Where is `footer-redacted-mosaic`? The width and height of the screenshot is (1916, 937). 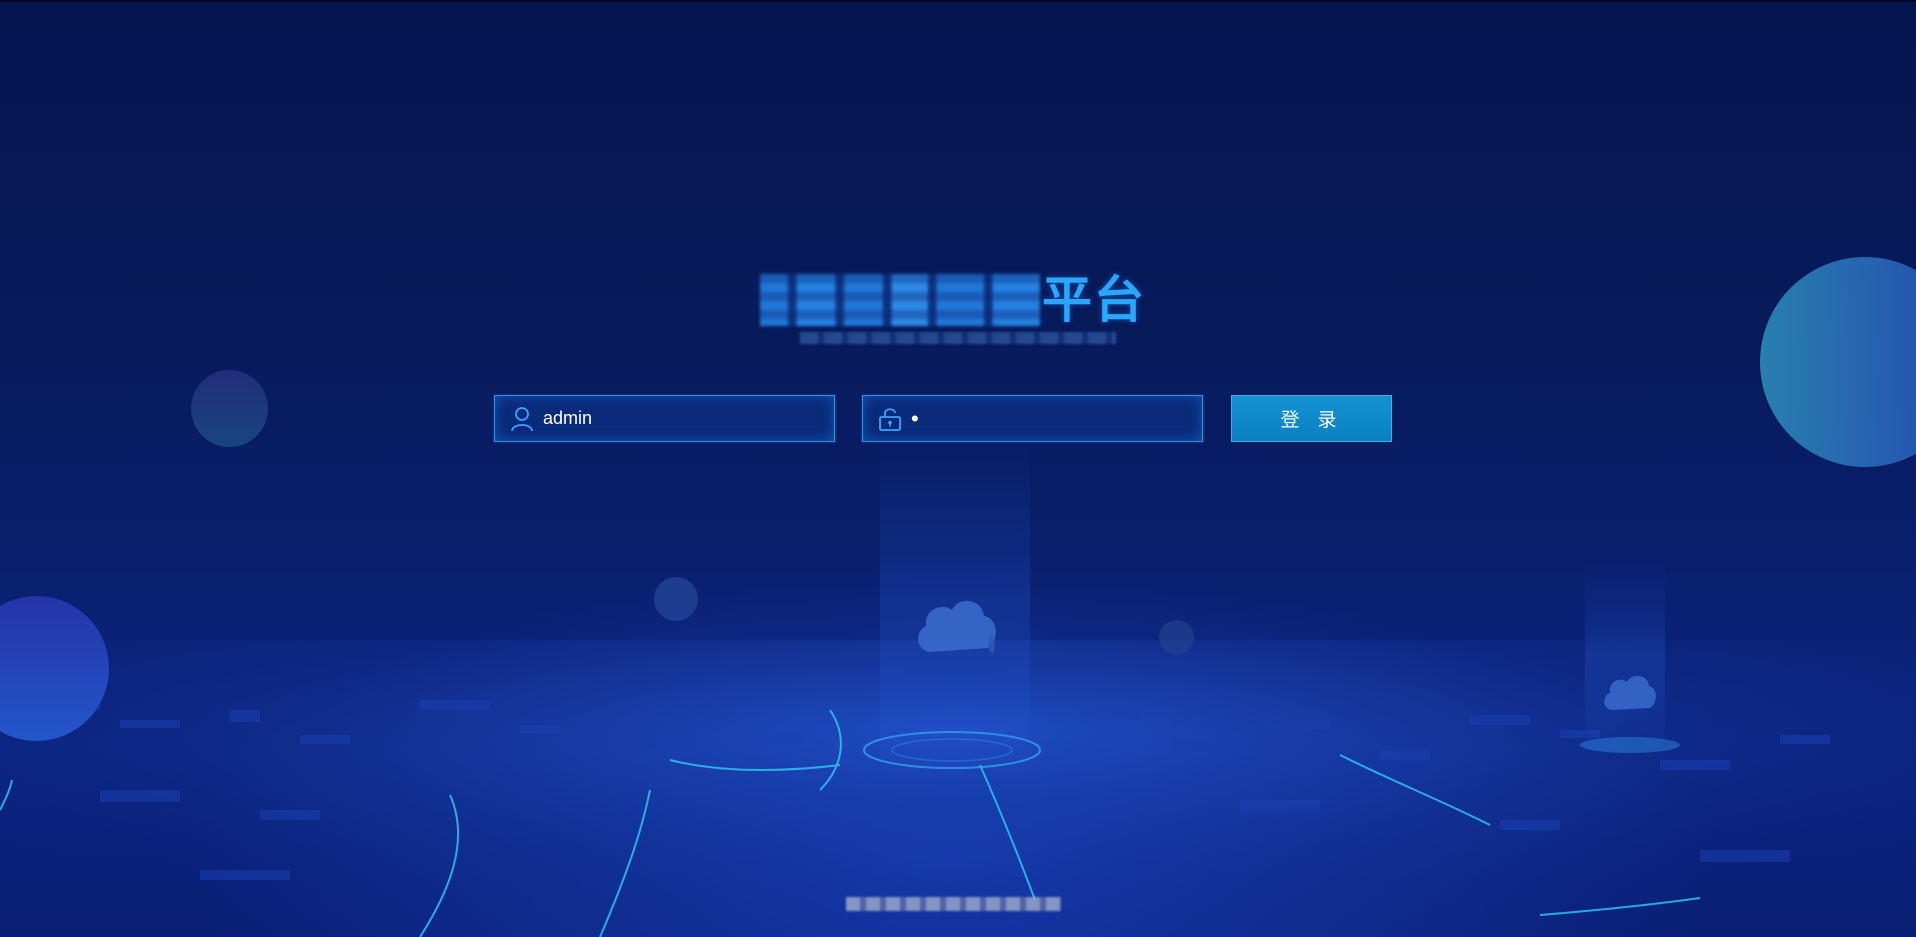
footer-redacted-mosaic is located at coordinates (953, 904).